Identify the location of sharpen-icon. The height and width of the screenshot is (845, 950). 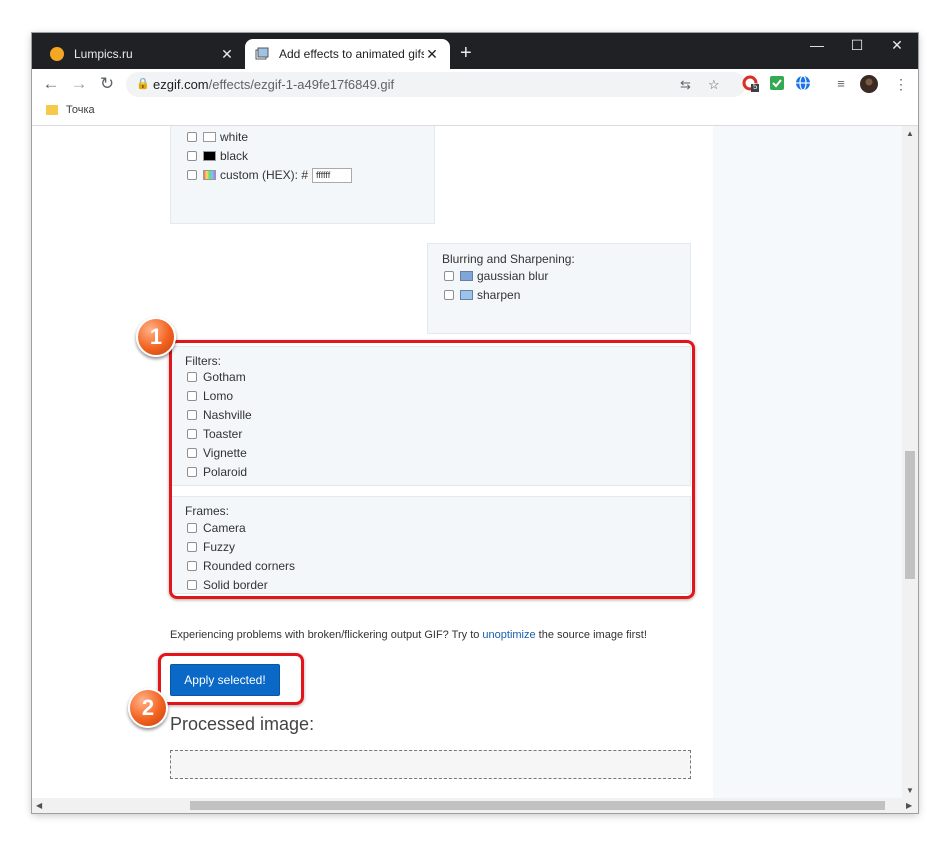
(466, 295).